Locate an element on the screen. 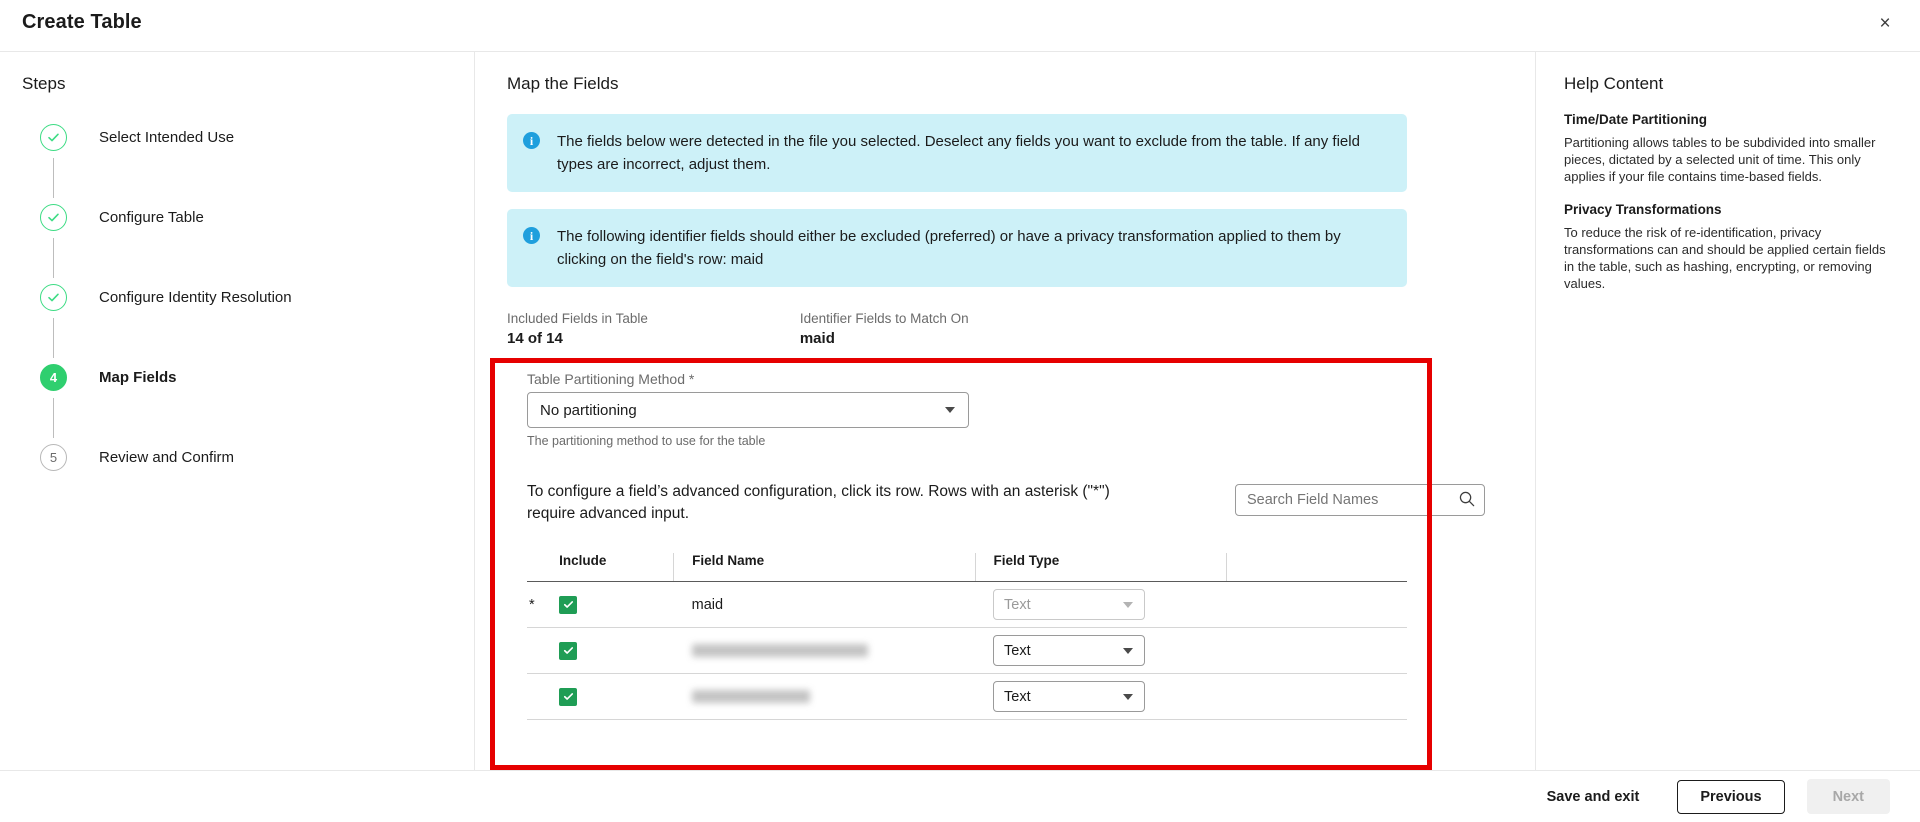 The width and height of the screenshot is (1920, 822). save-and-exit-button: Save and exit is located at coordinates (1593, 797).